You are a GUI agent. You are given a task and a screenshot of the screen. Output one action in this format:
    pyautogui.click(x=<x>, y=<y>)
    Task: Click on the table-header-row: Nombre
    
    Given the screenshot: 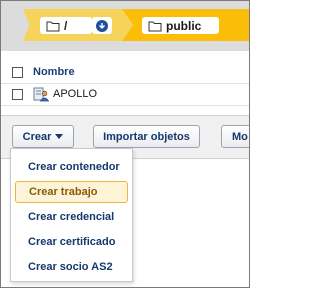 What is the action you would take?
    pyautogui.click(x=125, y=72)
    